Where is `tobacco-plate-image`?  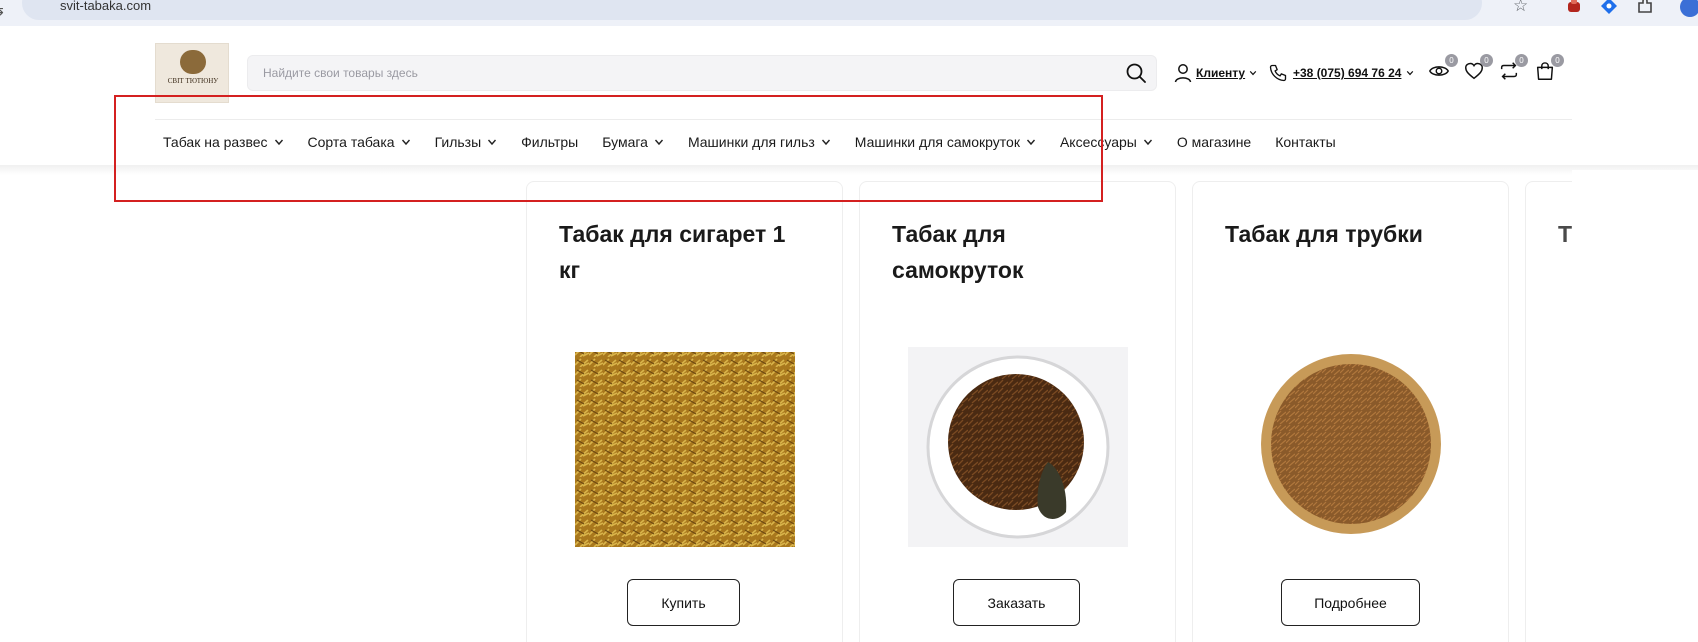 tobacco-plate-image is located at coordinates (1018, 447).